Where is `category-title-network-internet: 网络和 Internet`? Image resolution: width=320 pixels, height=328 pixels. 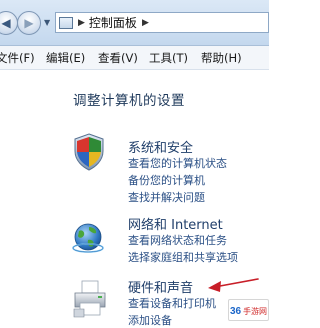 category-title-network-internet: 网络和 Internet is located at coordinates (175, 223).